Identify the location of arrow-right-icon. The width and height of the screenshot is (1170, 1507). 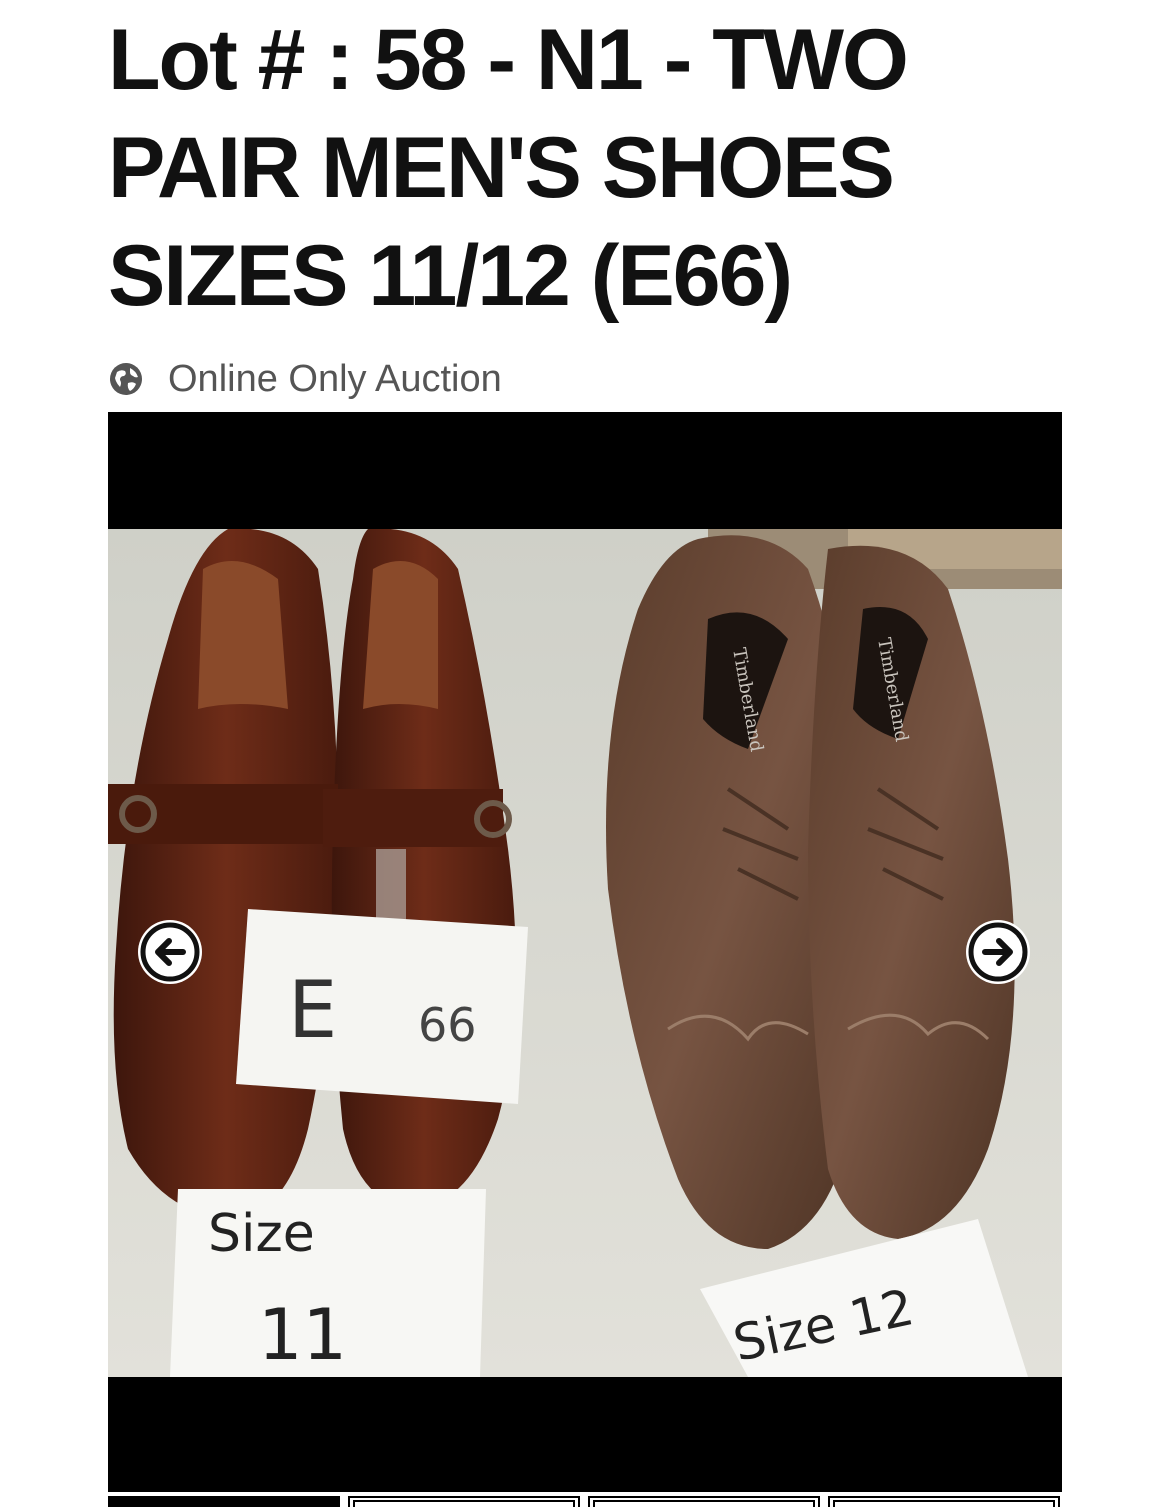
(998, 952).